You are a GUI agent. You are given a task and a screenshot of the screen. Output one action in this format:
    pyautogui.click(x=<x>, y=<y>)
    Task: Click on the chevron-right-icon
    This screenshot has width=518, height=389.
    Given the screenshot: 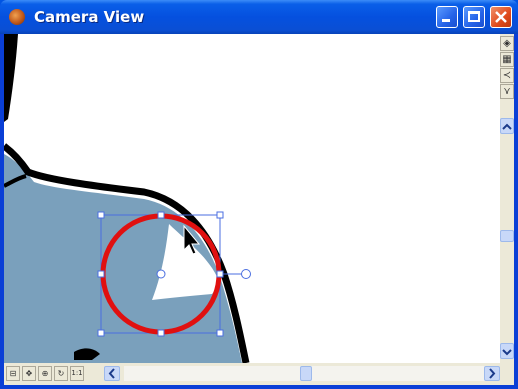 What is the action you would take?
    pyautogui.click(x=492, y=373)
    